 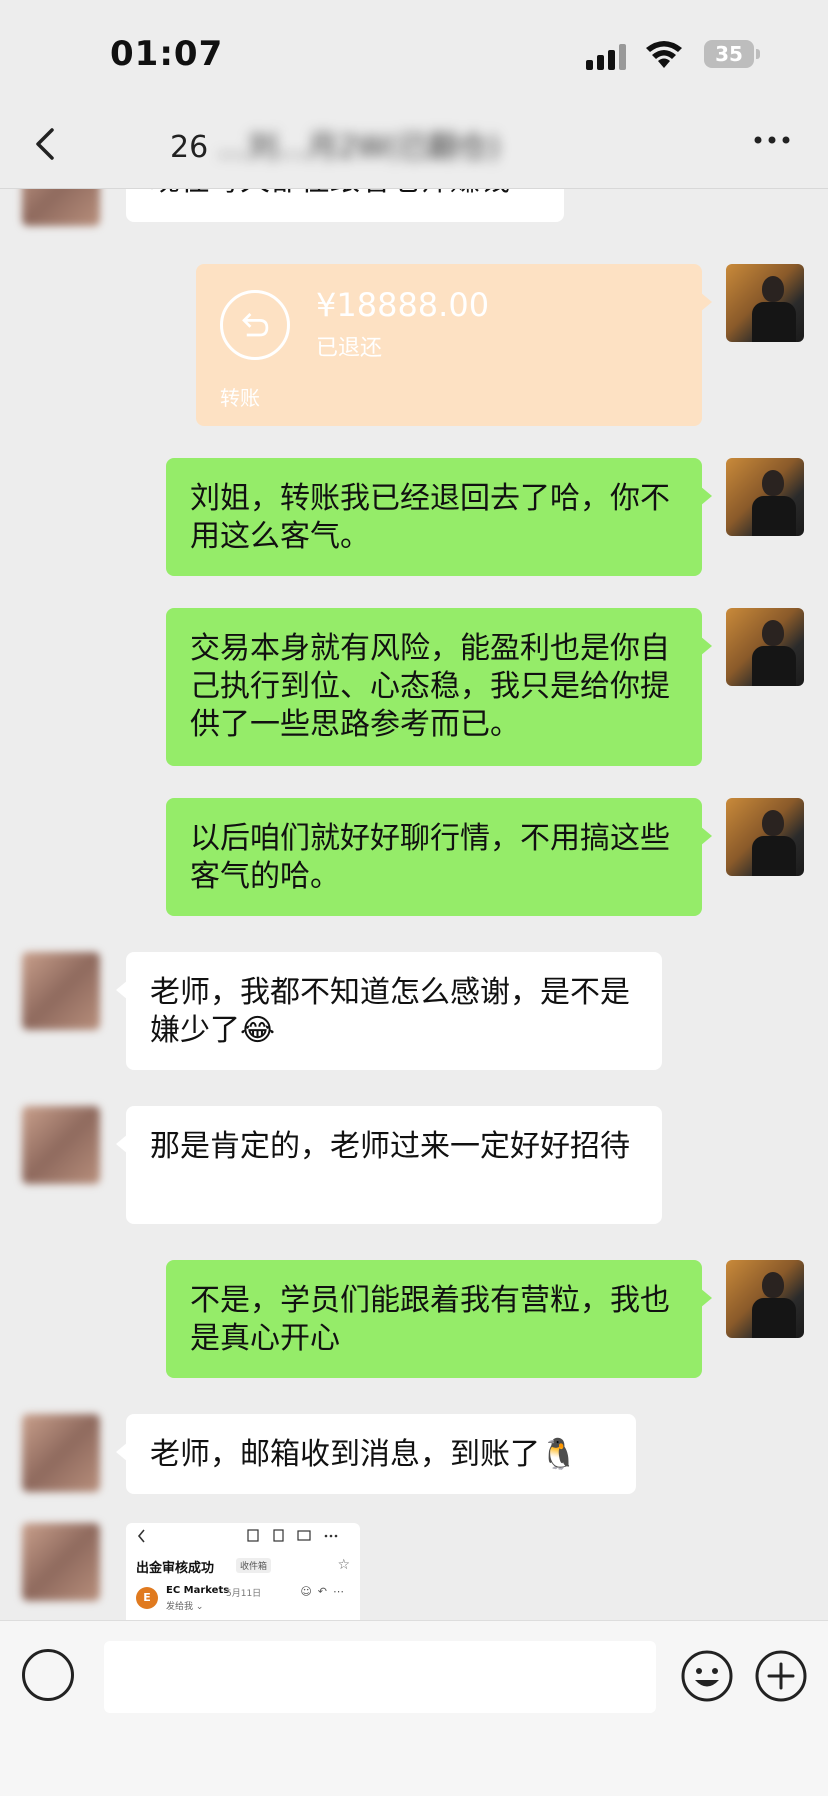 I want to click on chat-header: 26 …刘…月2W(已翻仓), so click(x=414, y=144).